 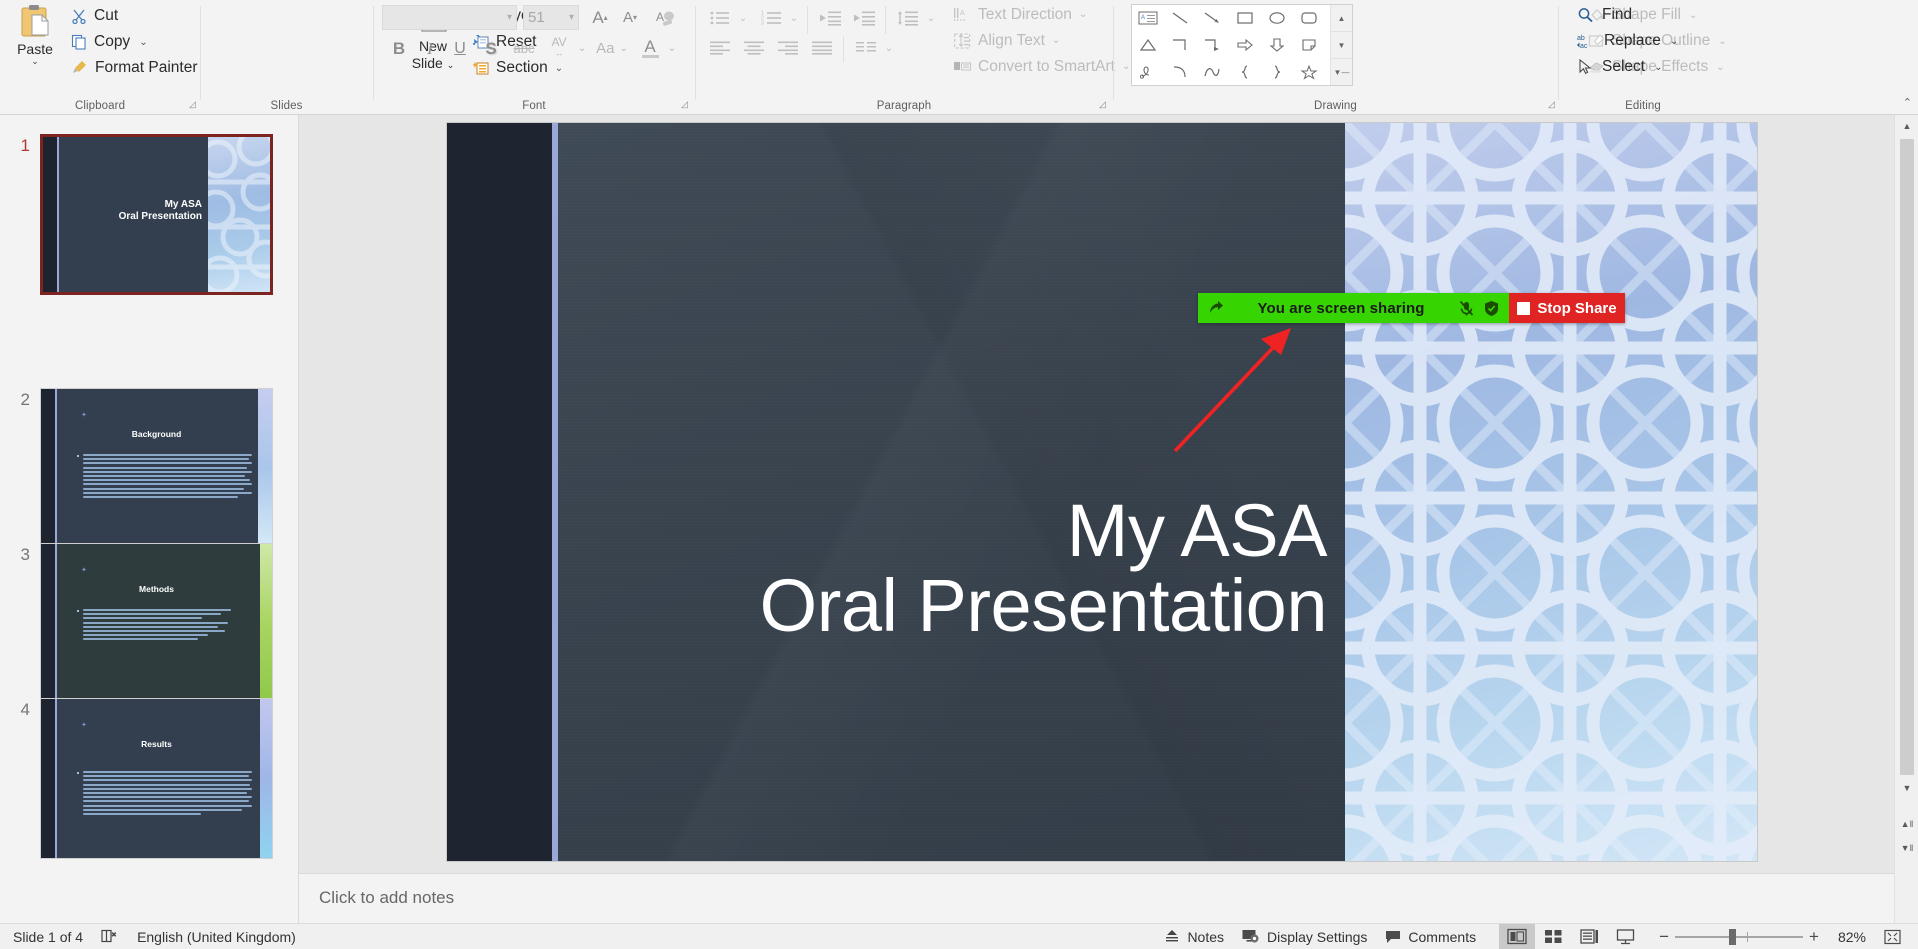 What do you see at coordinates (1180, 18) in the screenshot?
I see `shape-line` at bounding box center [1180, 18].